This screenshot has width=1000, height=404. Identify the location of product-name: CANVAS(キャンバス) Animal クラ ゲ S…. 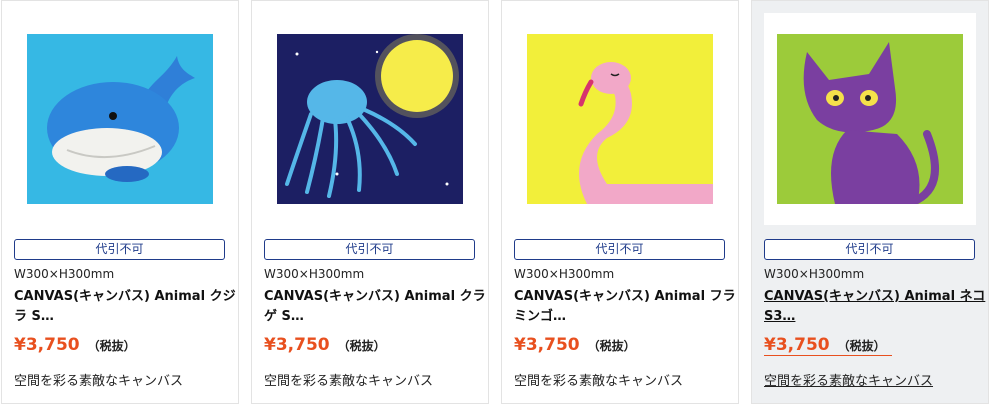
(375, 307).